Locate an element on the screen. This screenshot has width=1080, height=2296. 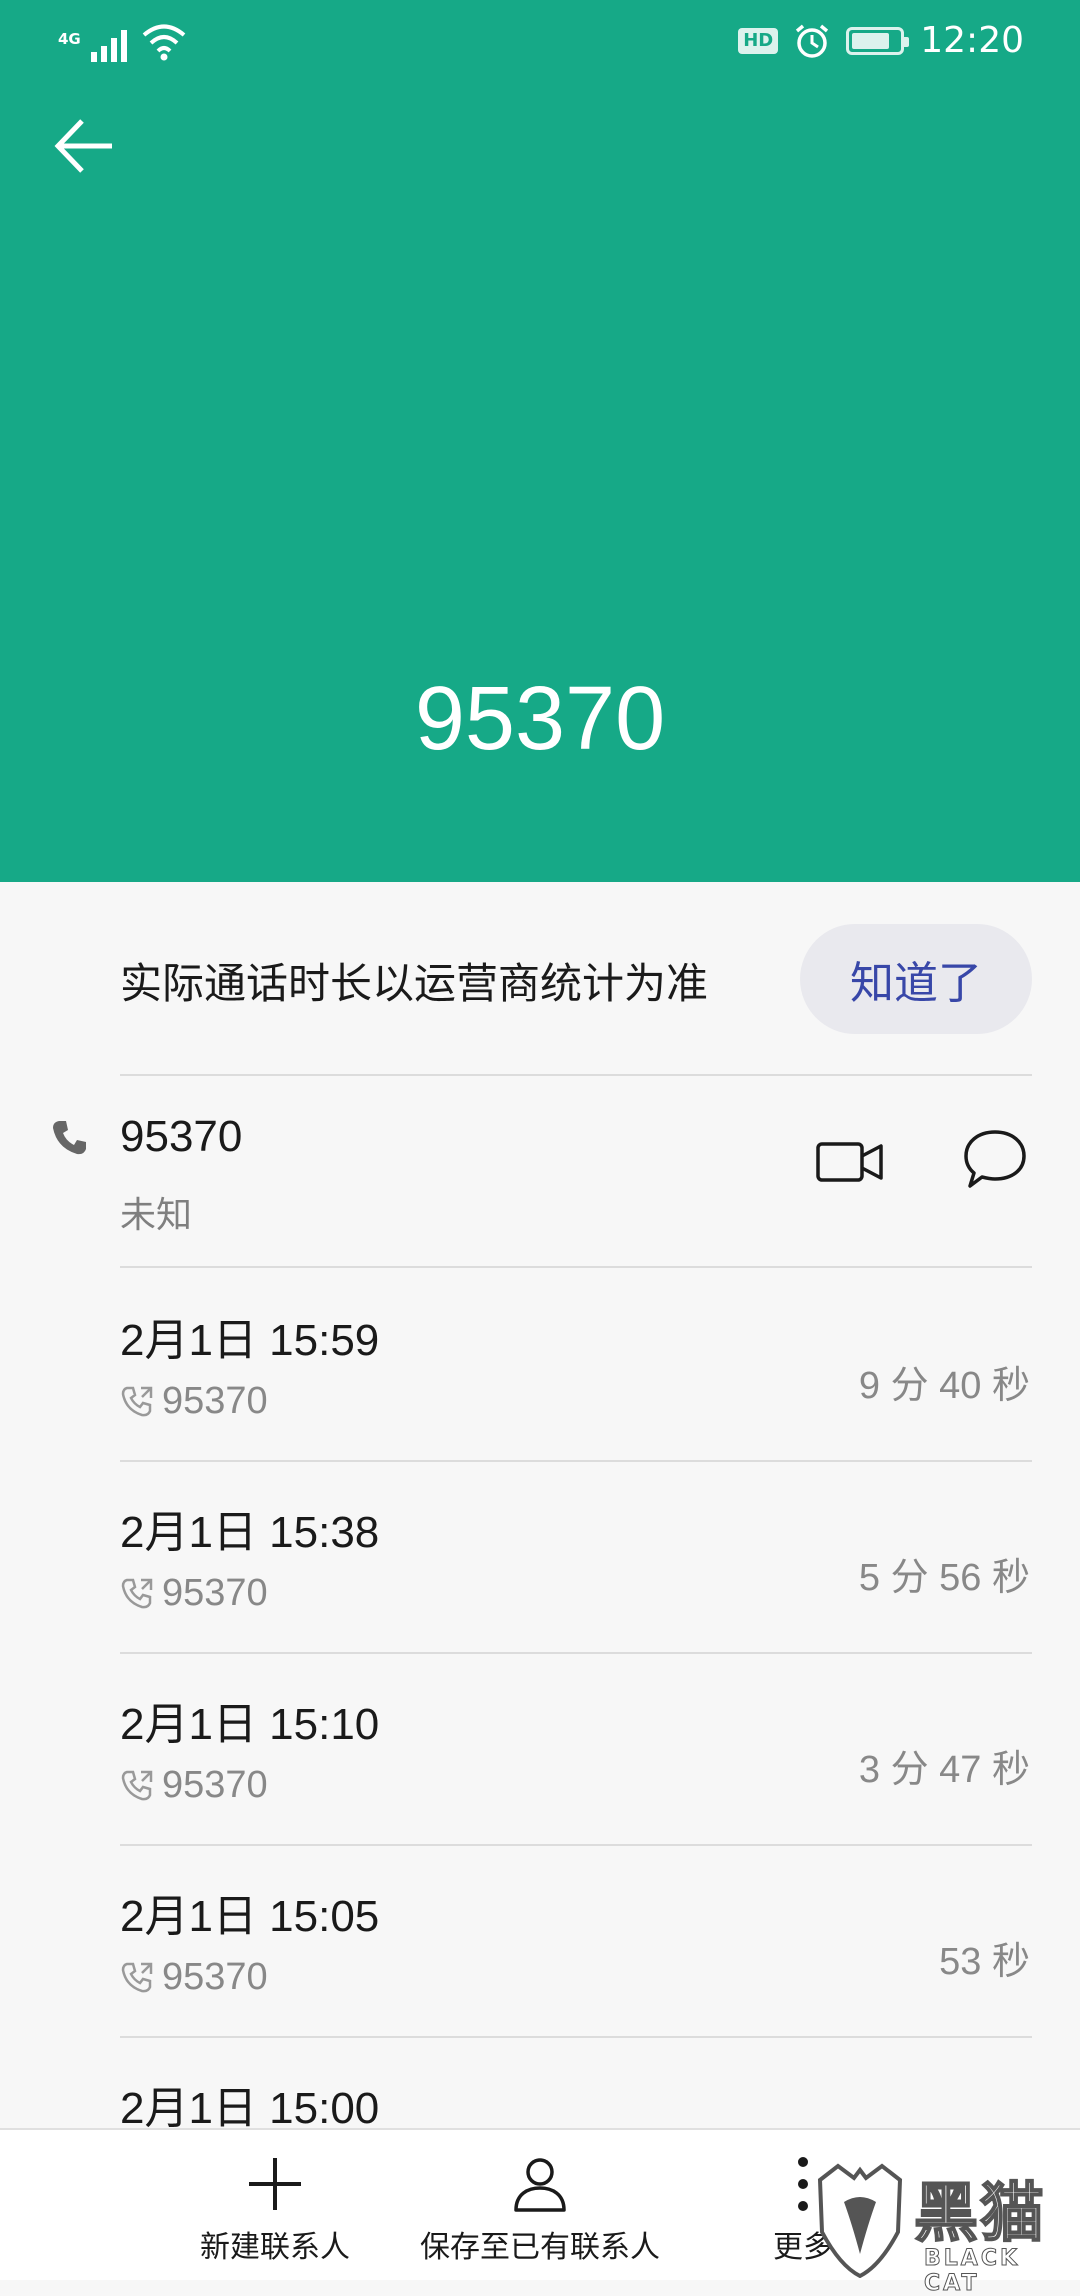
status-bar: 4G HD 12:20 is located at coordinates (540, 46).